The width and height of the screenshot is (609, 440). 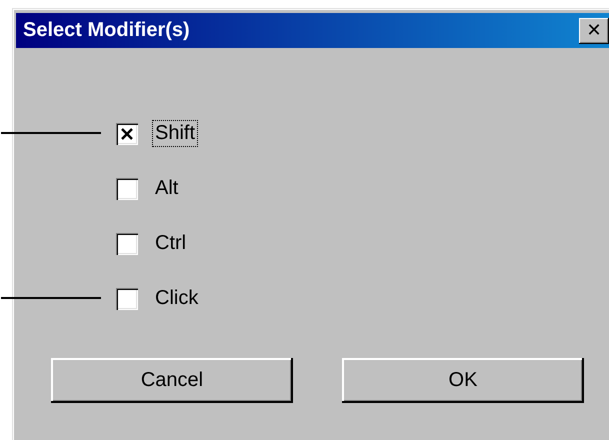 What do you see at coordinates (167, 188) in the screenshot?
I see `checkbox-label: Alt` at bounding box center [167, 188].